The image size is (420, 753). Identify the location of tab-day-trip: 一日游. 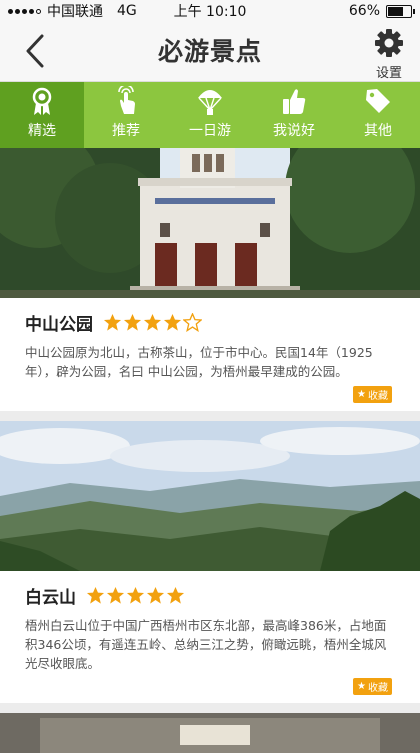
(210, 115).